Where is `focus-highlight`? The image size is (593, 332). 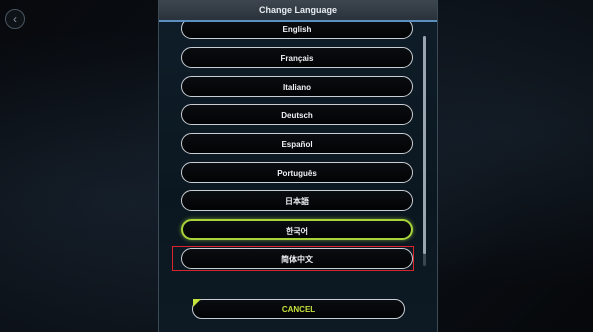 focus-highlight is located at coordinates (293, 258).